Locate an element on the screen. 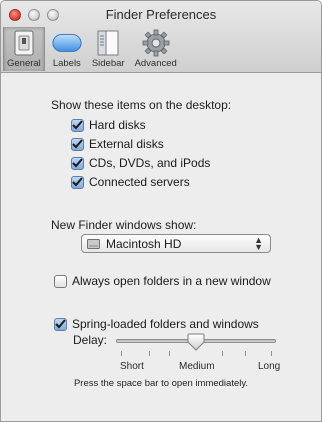  labels-icon is located at coordinates (67, 43).